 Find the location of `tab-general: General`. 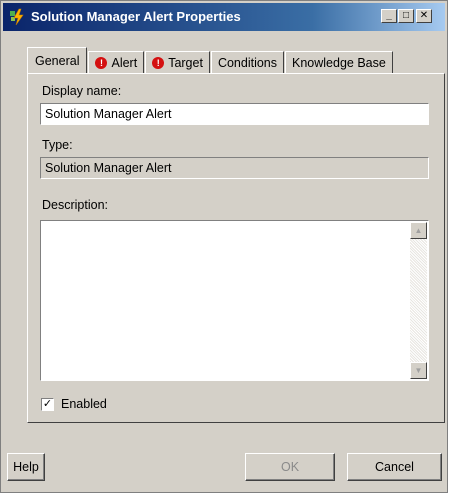

tab-general: General is located at coordinates (57, 60).